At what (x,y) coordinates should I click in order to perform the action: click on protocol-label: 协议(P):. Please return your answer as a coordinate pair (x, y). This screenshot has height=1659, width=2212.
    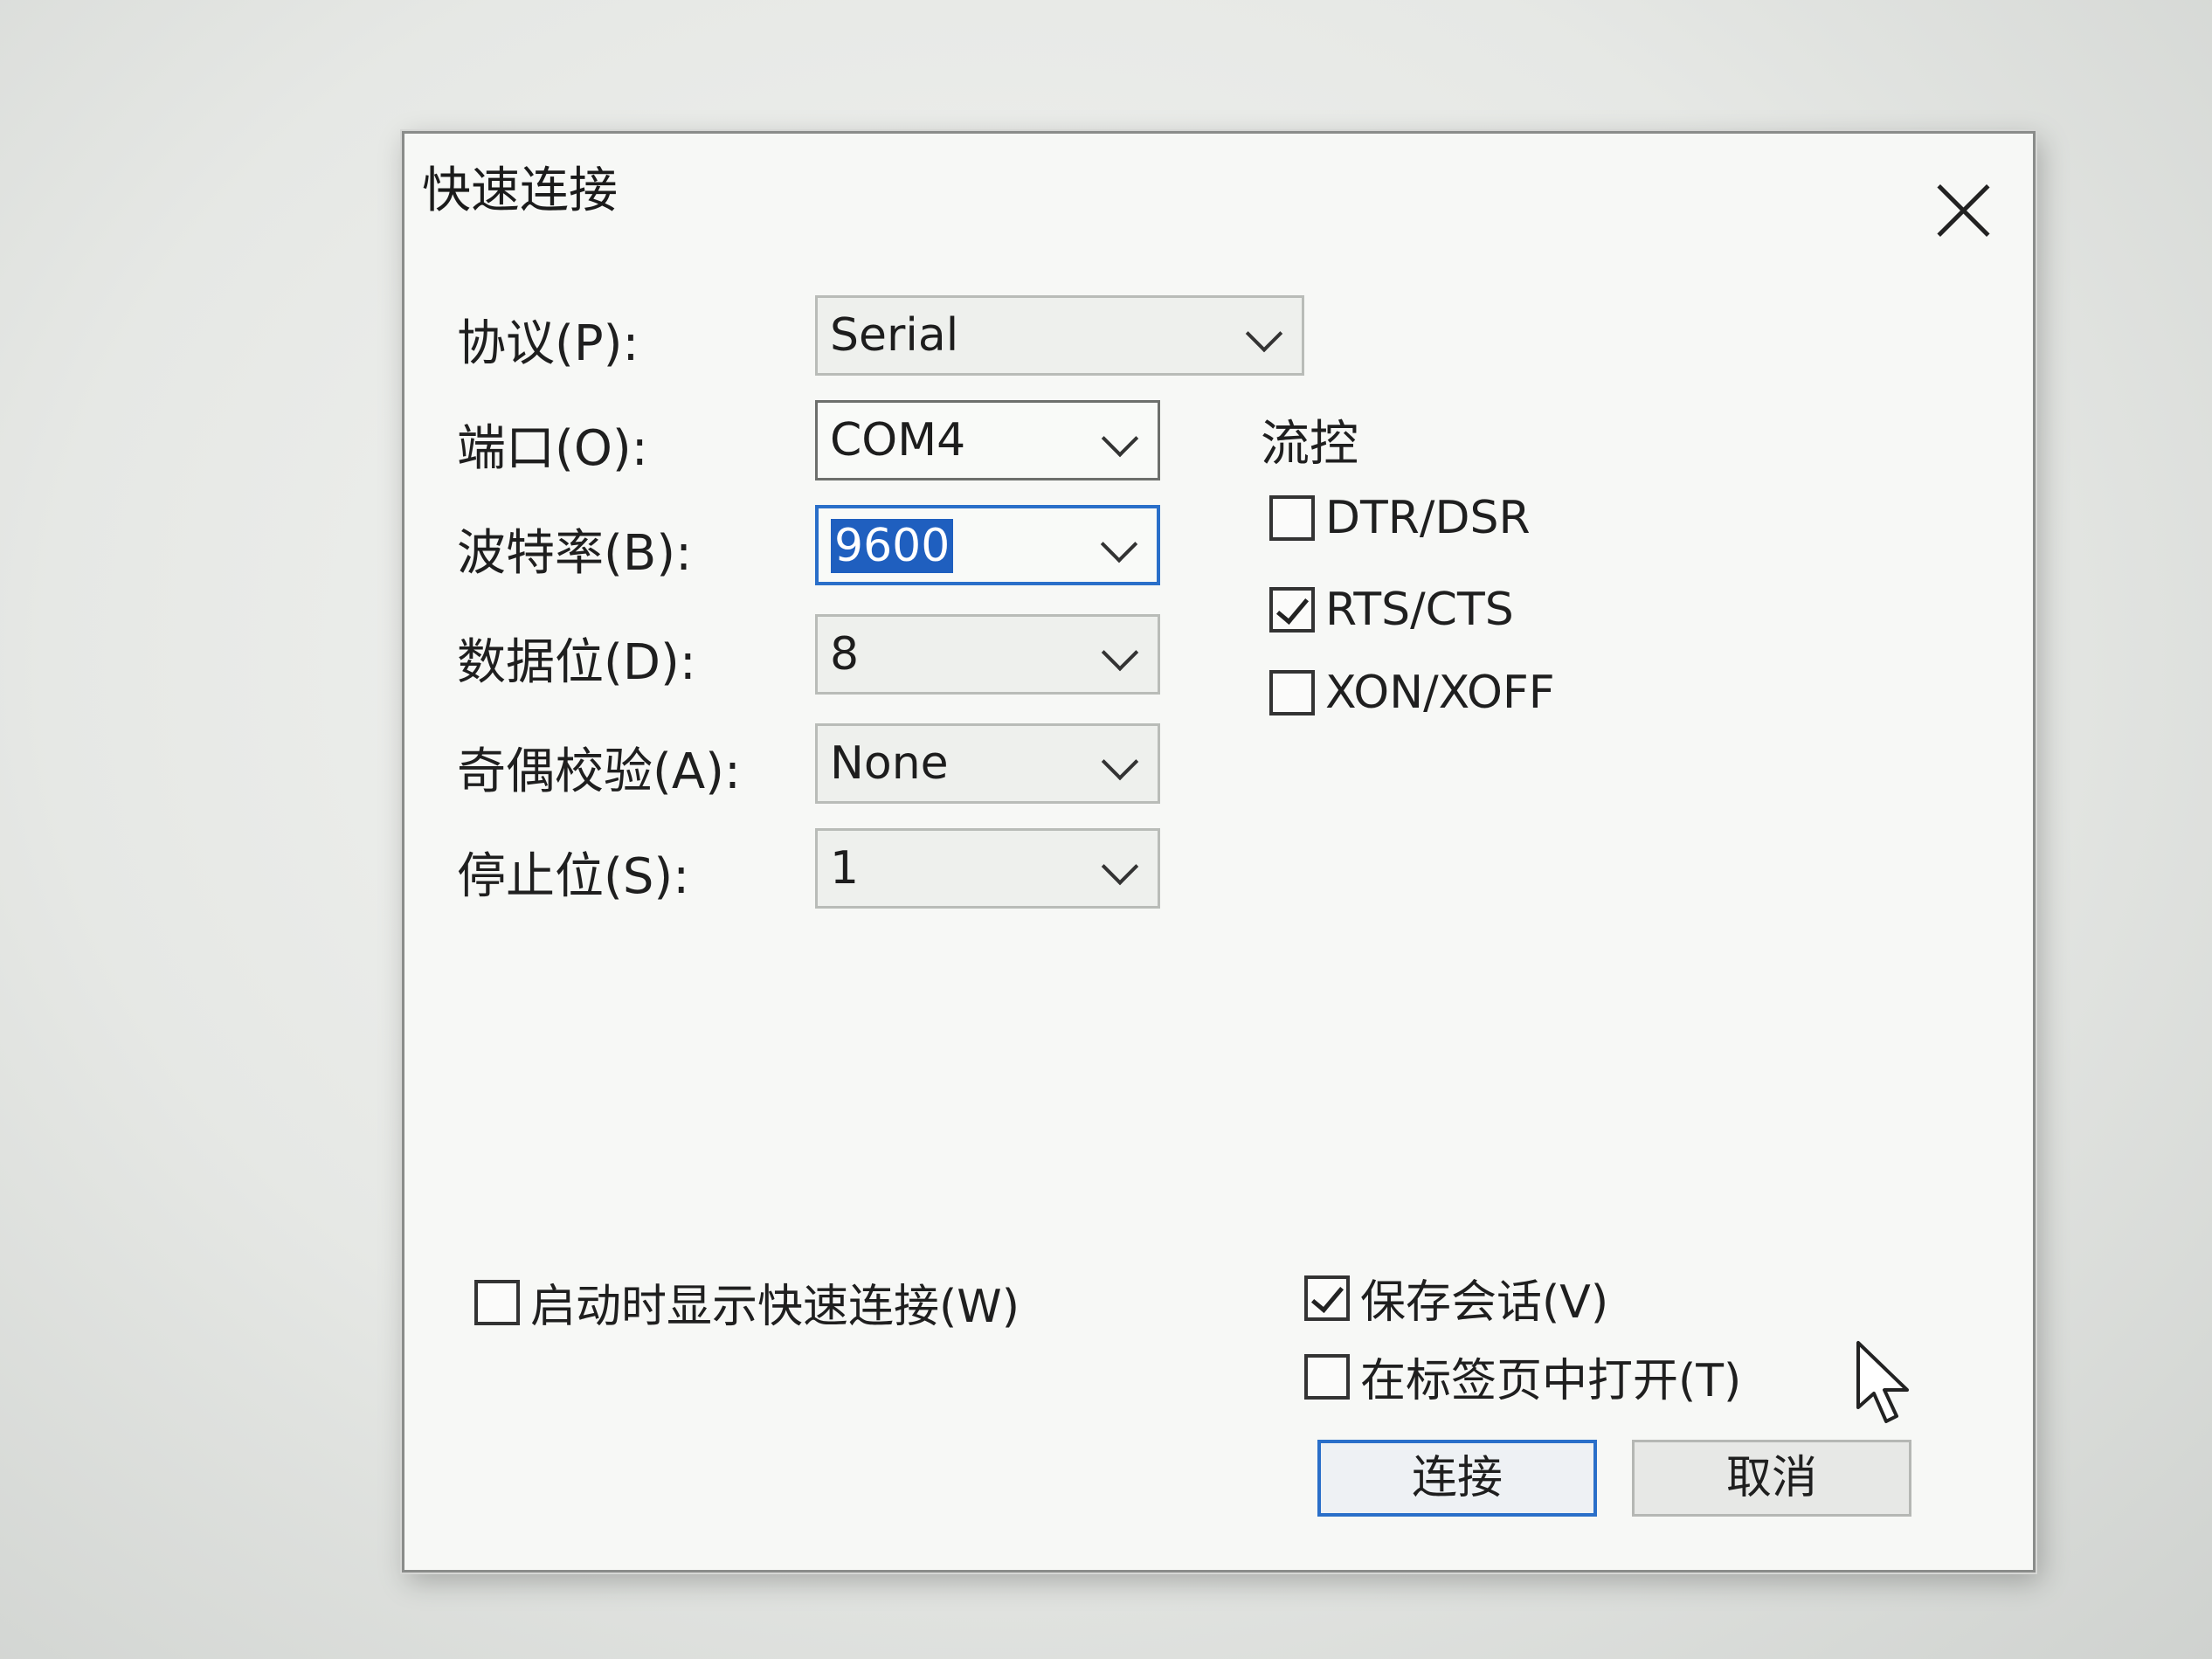
    Looking at the image, I should click on (548, 343).